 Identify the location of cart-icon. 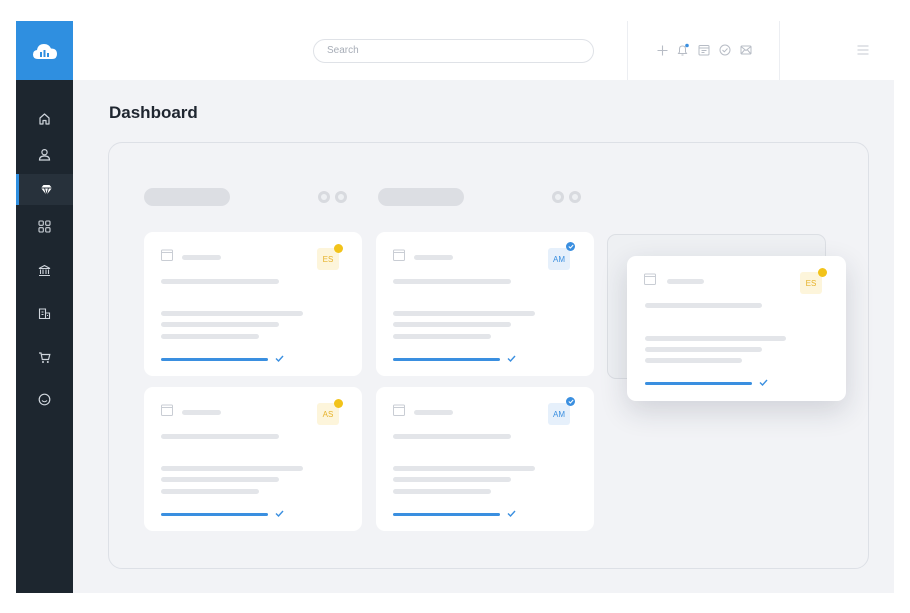
(45, 357).